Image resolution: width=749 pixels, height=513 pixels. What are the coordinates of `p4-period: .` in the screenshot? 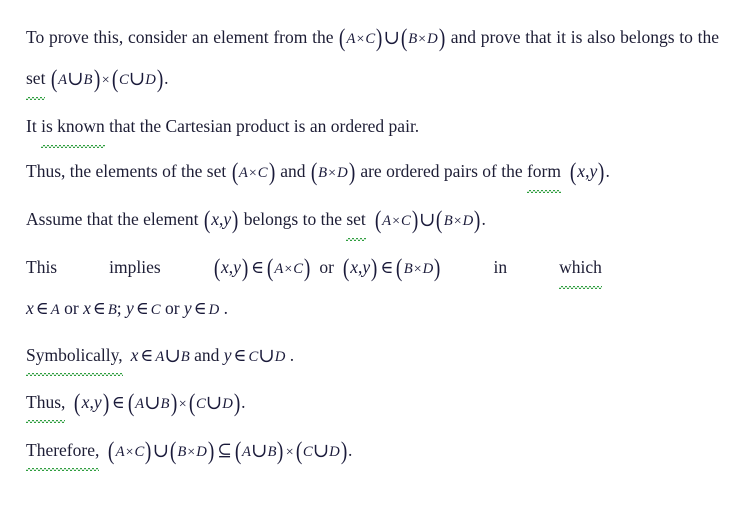 It's located at (483, 219).